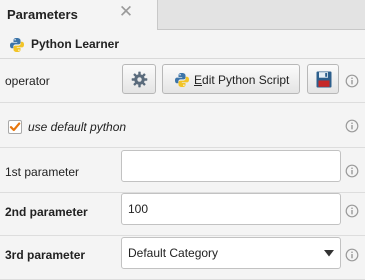  I want to click on close-icon: ✕, so click(126, 11).